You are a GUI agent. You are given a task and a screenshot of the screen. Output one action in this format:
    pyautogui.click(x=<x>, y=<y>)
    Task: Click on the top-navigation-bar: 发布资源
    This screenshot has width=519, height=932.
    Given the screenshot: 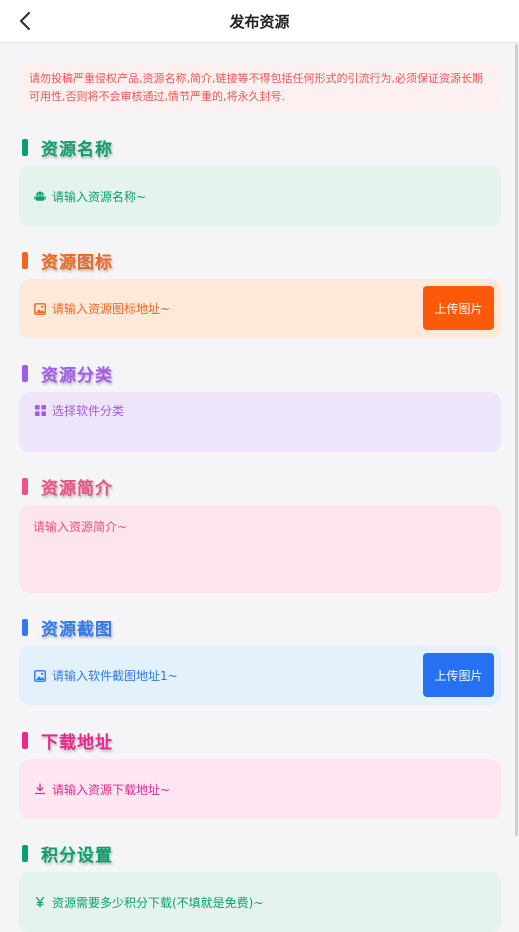 What is the action you would take?
    pyautogui.click(x=259, y=21)
    